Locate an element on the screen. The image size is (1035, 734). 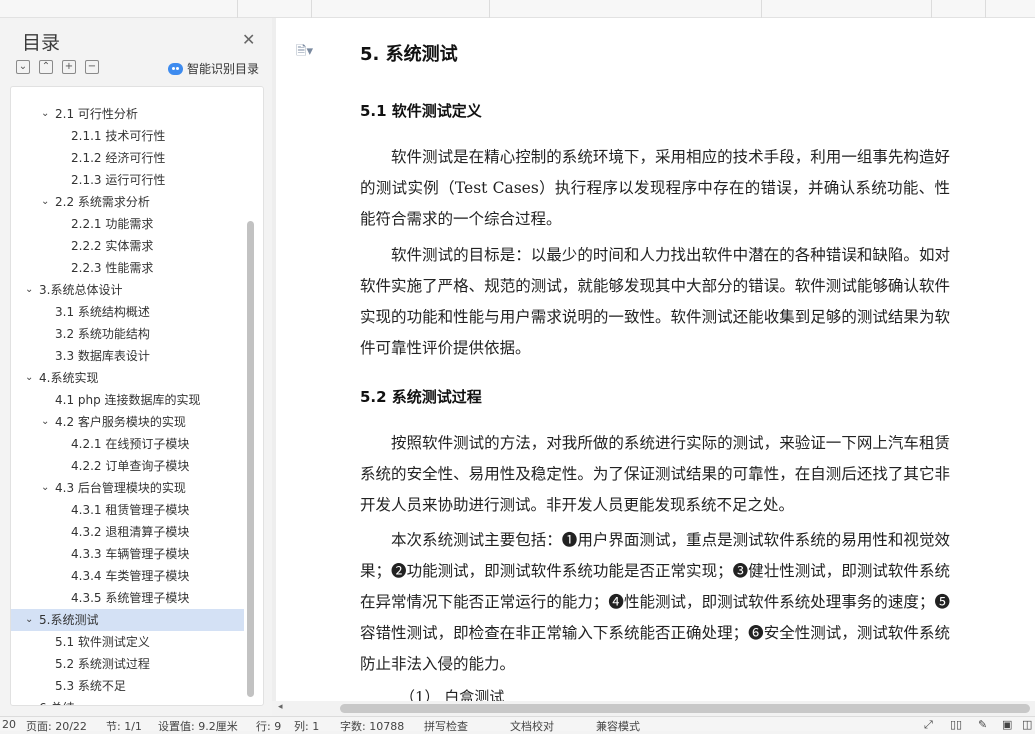
toc-item: ⌄ 2.2 系统需求分析 is located at coordinates (127, 202).